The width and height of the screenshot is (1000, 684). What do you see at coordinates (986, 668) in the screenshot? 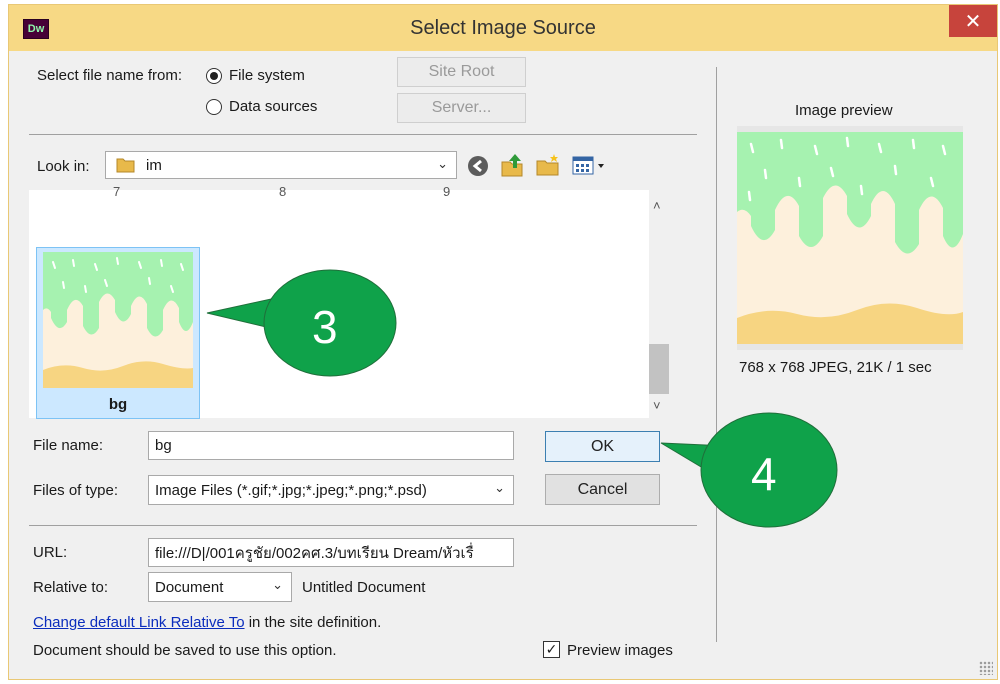
I see `resize-grip` at bounding box center [986, 668].